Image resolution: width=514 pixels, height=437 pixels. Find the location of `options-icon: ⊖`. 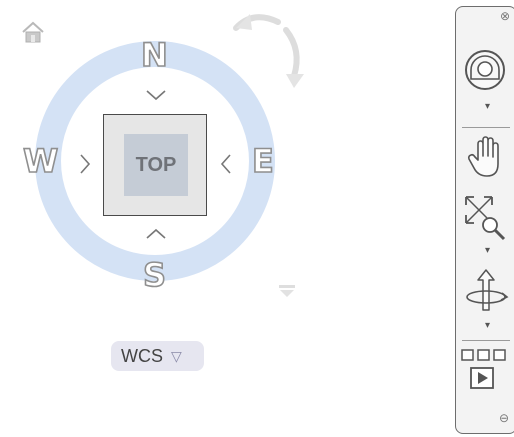

options-icon: ⊖ is located at coordinates (504, 418).